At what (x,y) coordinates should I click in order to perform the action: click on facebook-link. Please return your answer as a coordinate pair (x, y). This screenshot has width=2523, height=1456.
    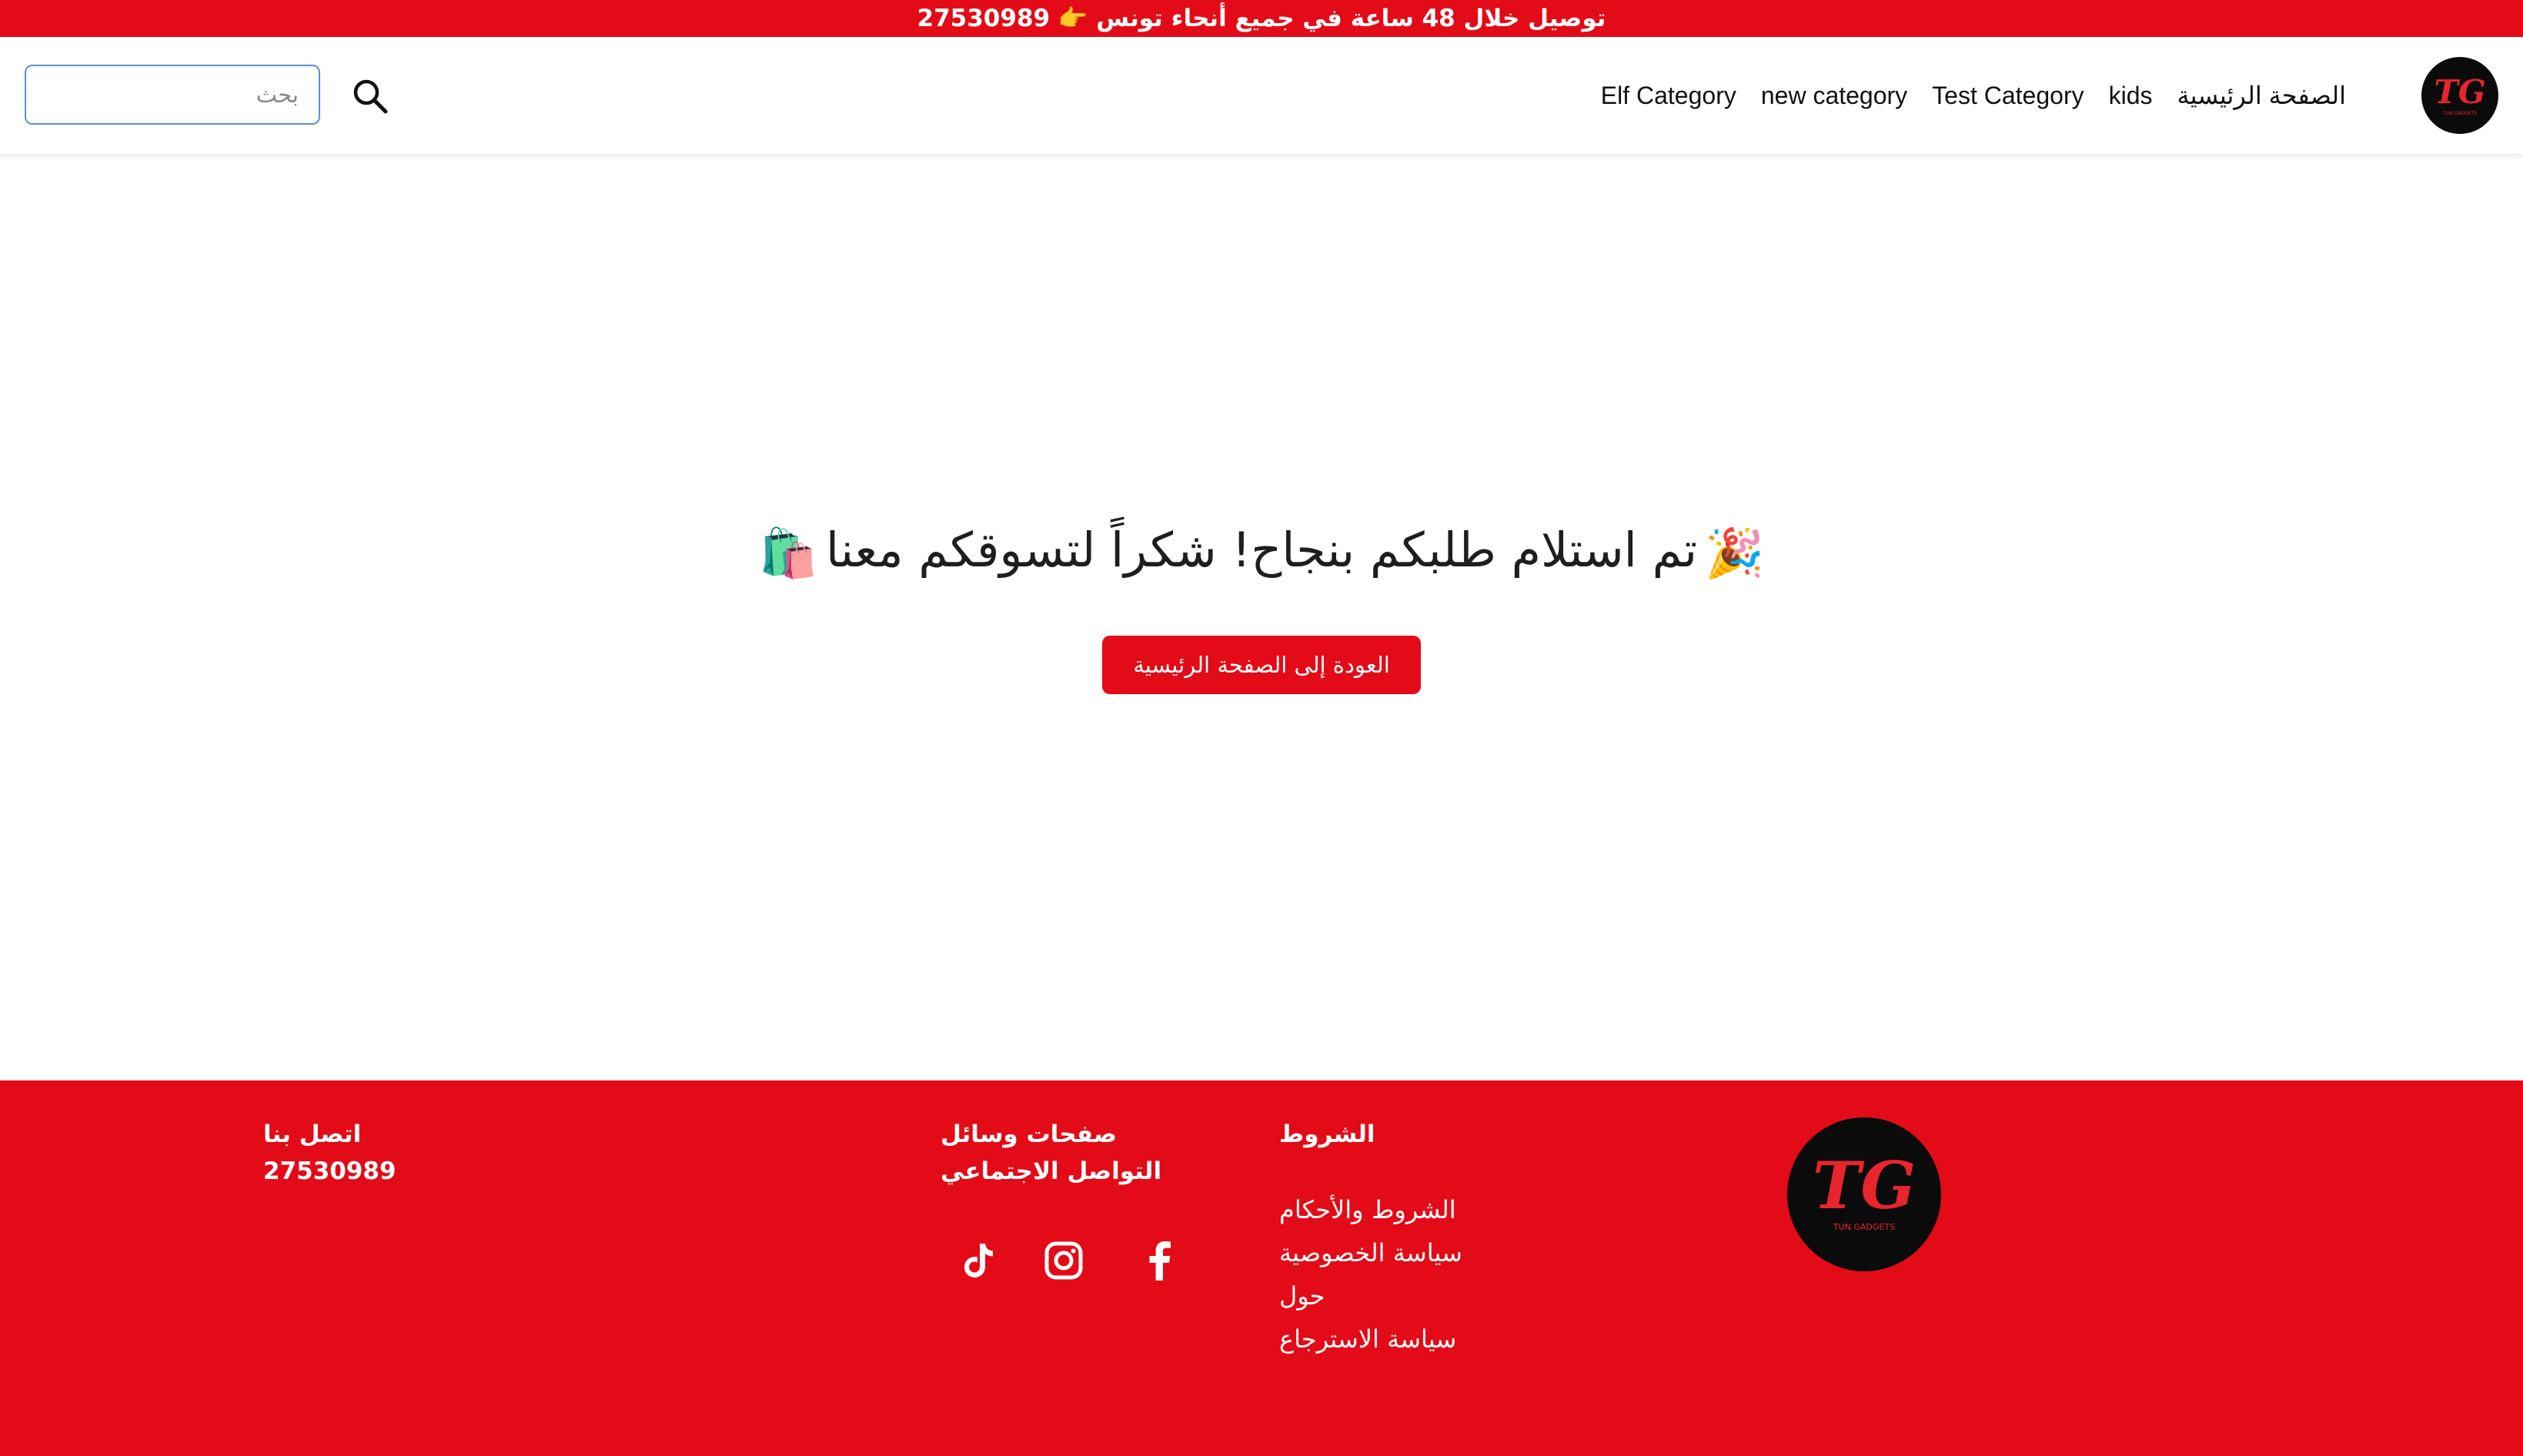
    Looking at the image, I should click on (1159, 1261).